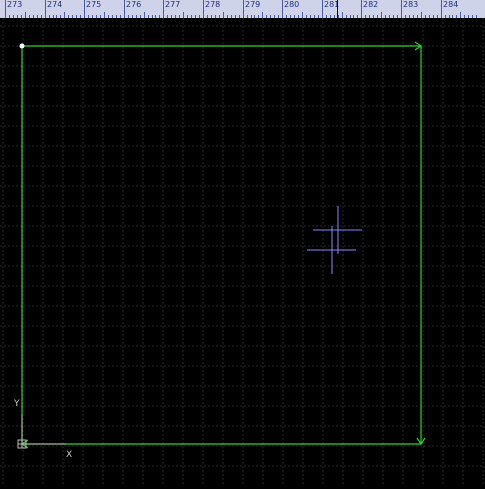 Image resolution: width=485 pixels, height=489 pixels. Describe the element at coordinates (22, 46) in the screenshot. I see `start-point-icon` at that location.